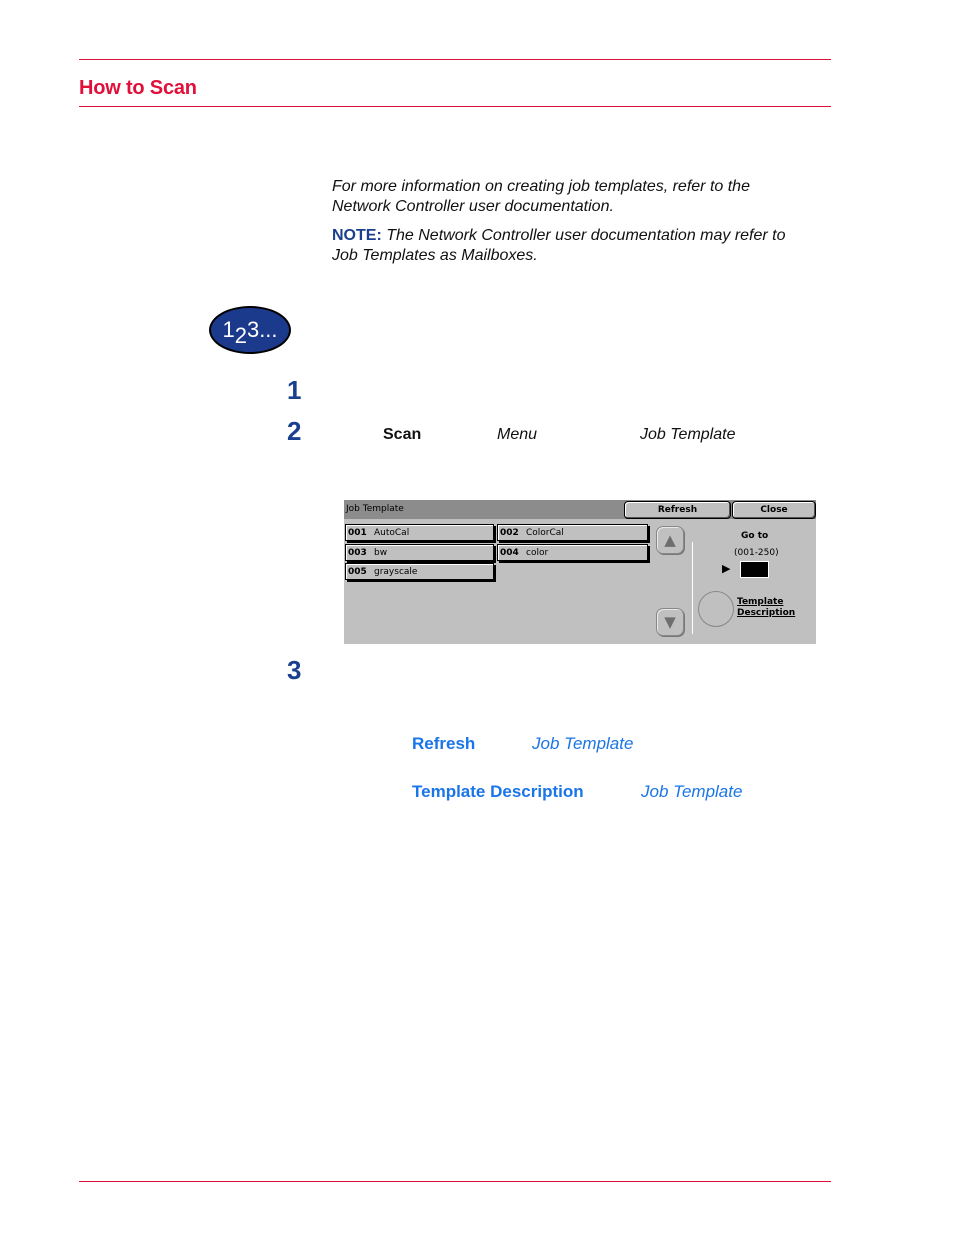 Image resolution: width=954 pixels, height=1235 pixels. What do you see at coordinates (572, 552) in the screenshot?
I see `template-item: 004 color` at bounding box center [572, 552].